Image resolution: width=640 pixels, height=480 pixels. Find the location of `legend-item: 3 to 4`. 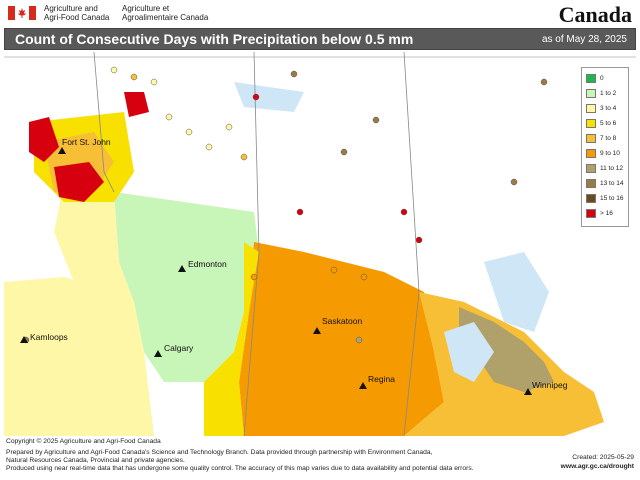

legend-item: 3 to 4 is located at coordinates (608, 109).